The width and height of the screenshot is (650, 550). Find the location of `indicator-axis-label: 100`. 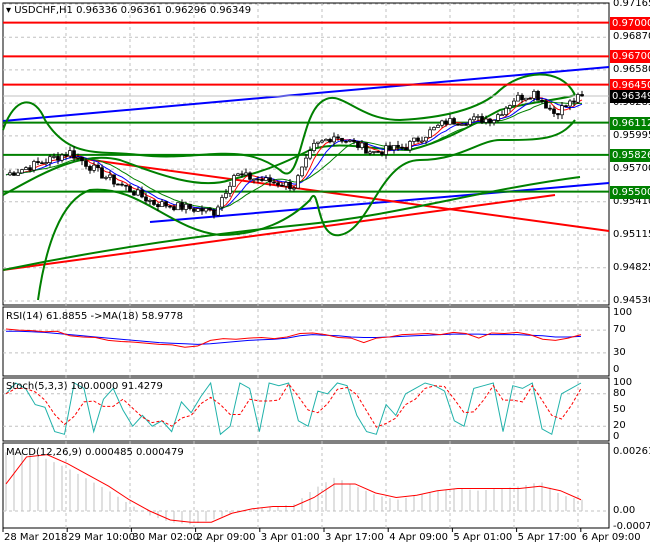

indicator-axis-label: 100 is located at coordinates (623, 312).